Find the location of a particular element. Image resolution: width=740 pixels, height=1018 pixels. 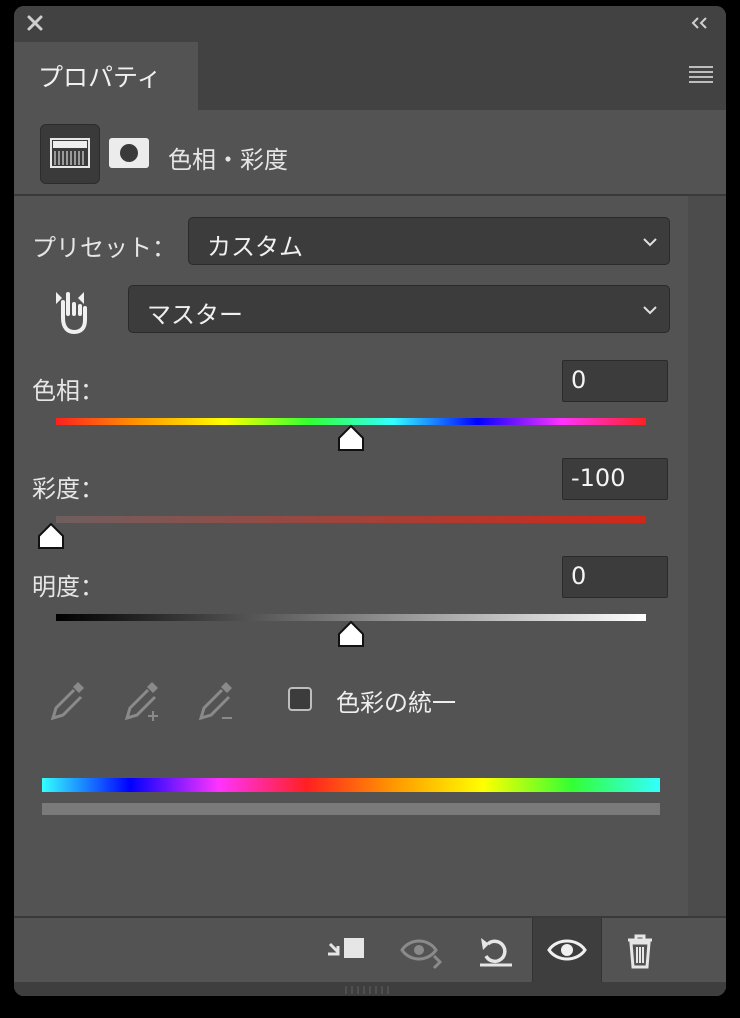

close-icon is located at coordinates (35, 23).